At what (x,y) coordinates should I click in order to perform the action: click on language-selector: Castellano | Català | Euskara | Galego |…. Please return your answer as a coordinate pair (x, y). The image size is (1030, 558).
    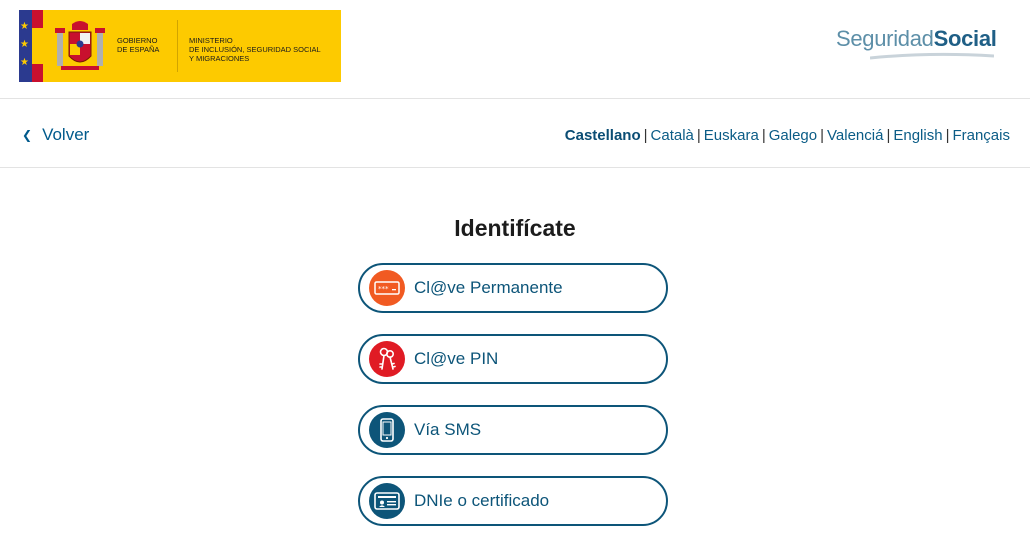
    Looking at the image, I should click on (787, 135).